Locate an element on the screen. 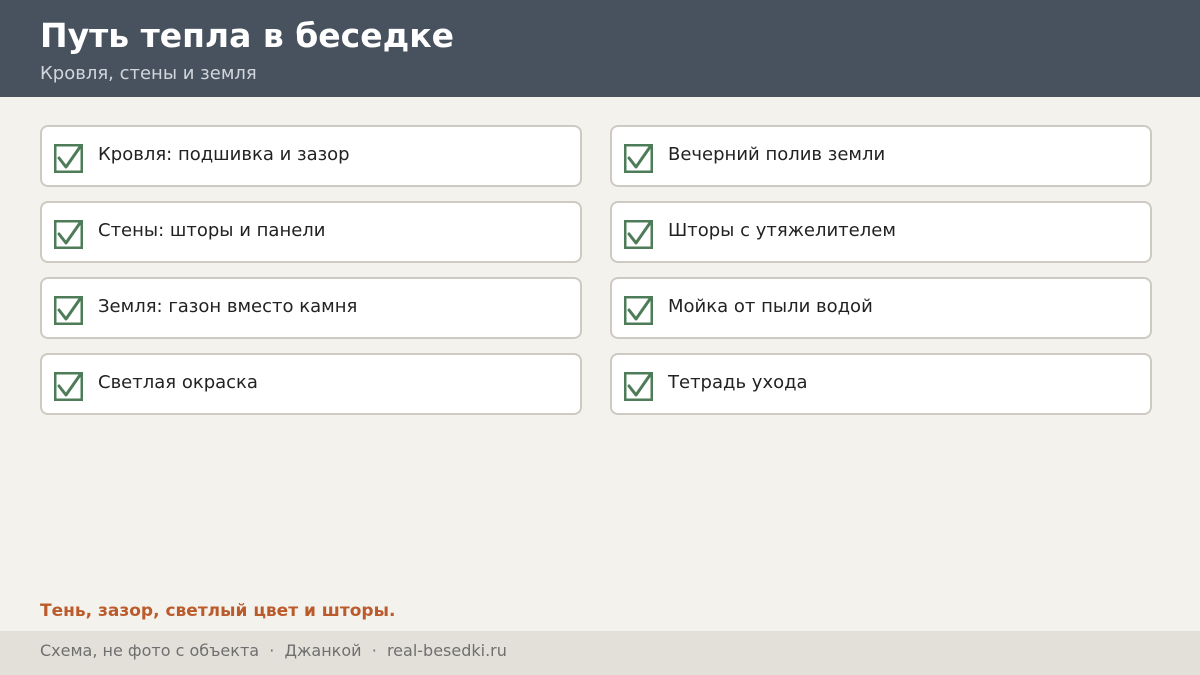 This screenshot has height=675, width=1200. checklist-item: Вечерний полив земли is located at coordinates (881, 156).